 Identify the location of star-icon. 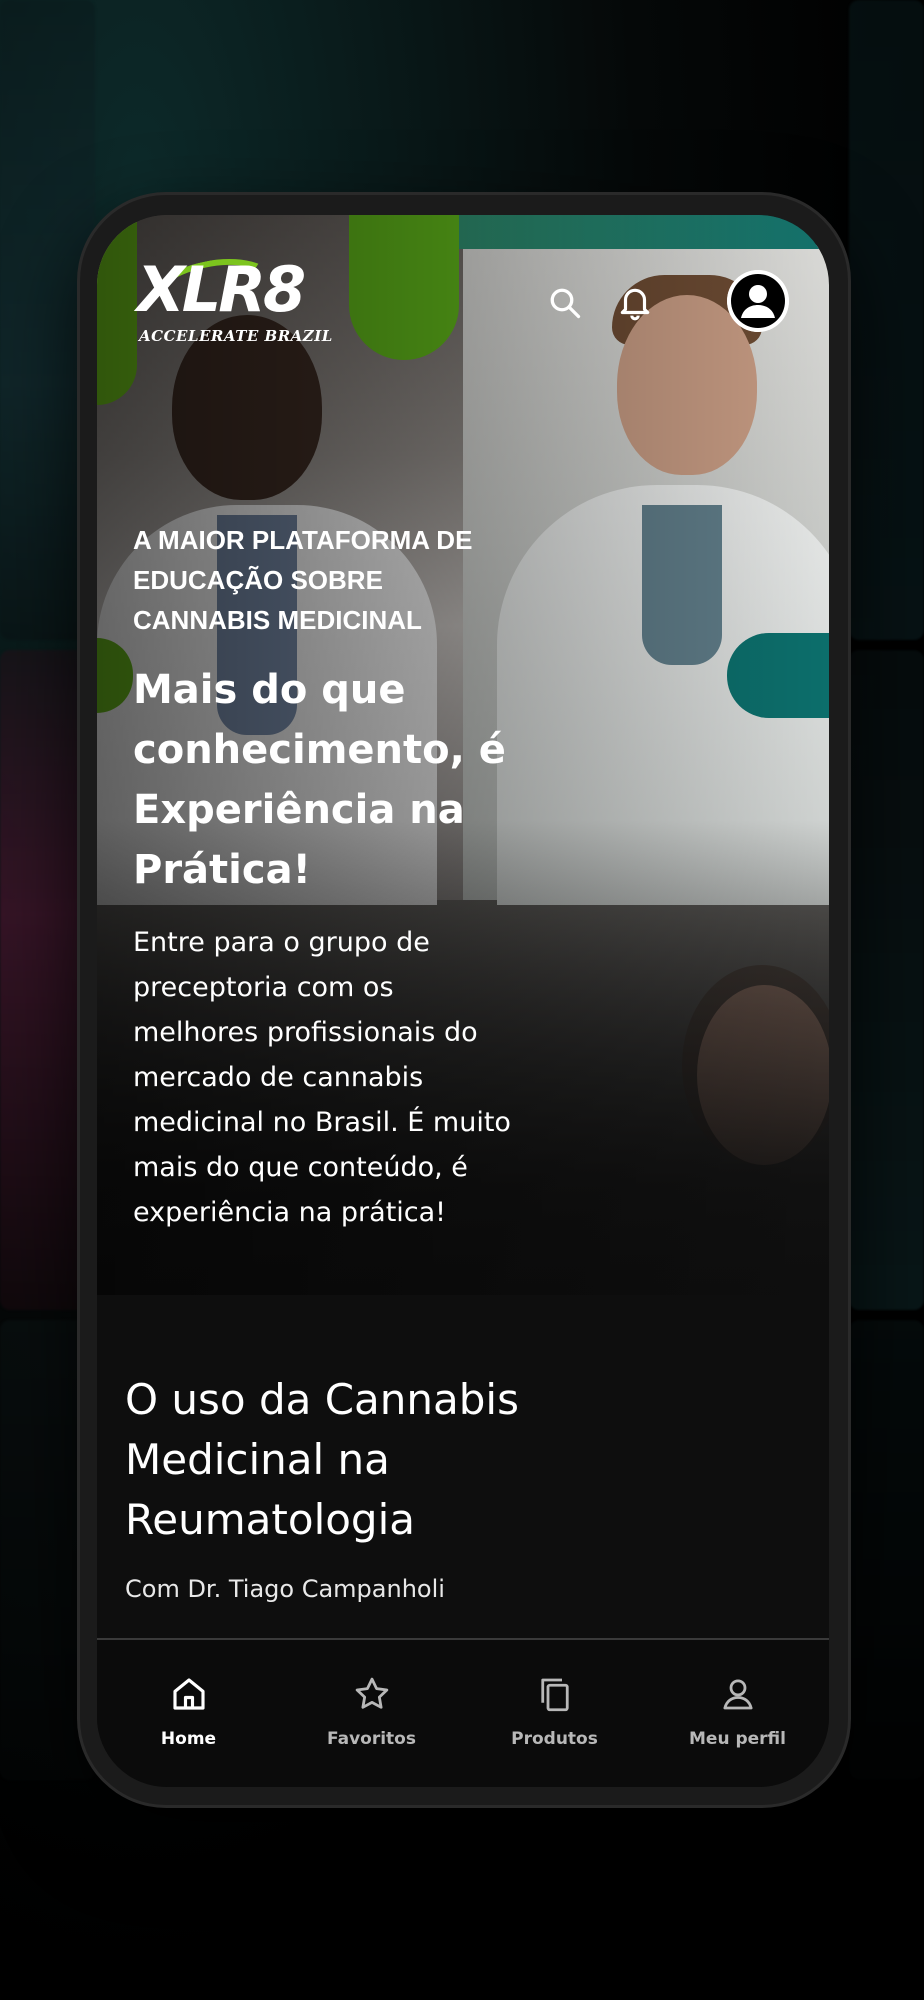
(371, 1693).